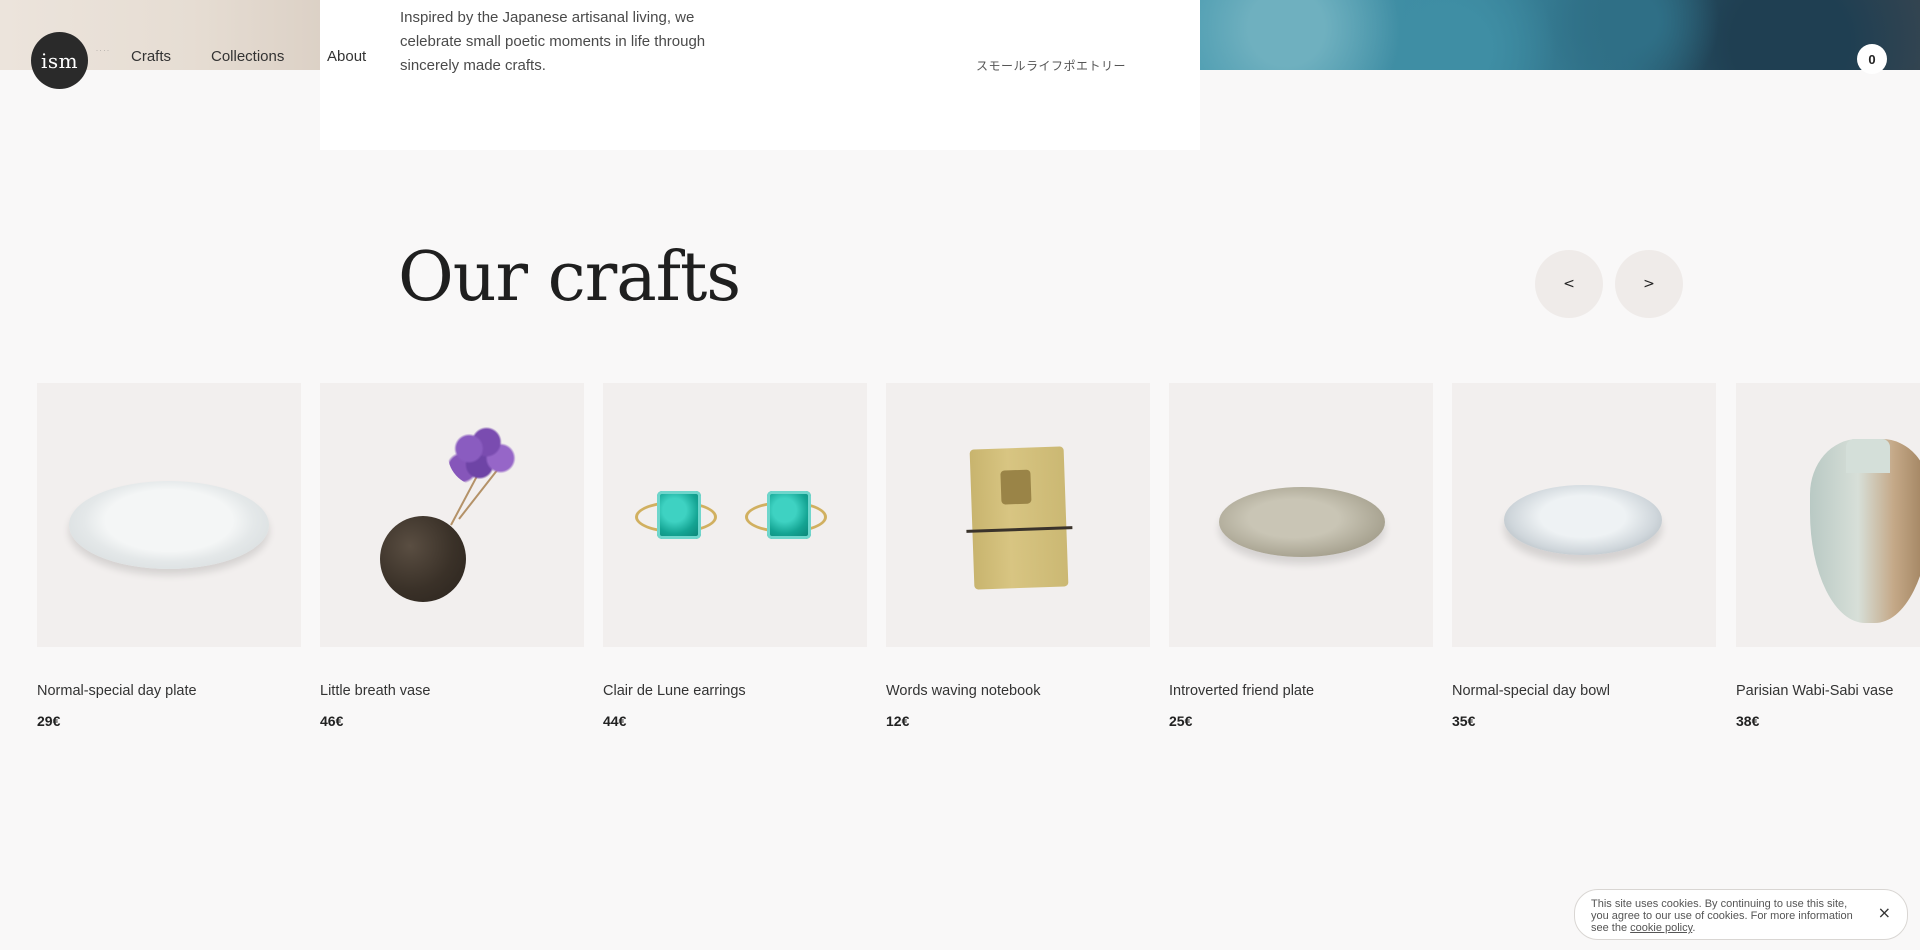 This screenshot has width=1920, height=950. Describe the element at coordinates (423, 559) in the screenshot. I see `vase-icon` at that location.